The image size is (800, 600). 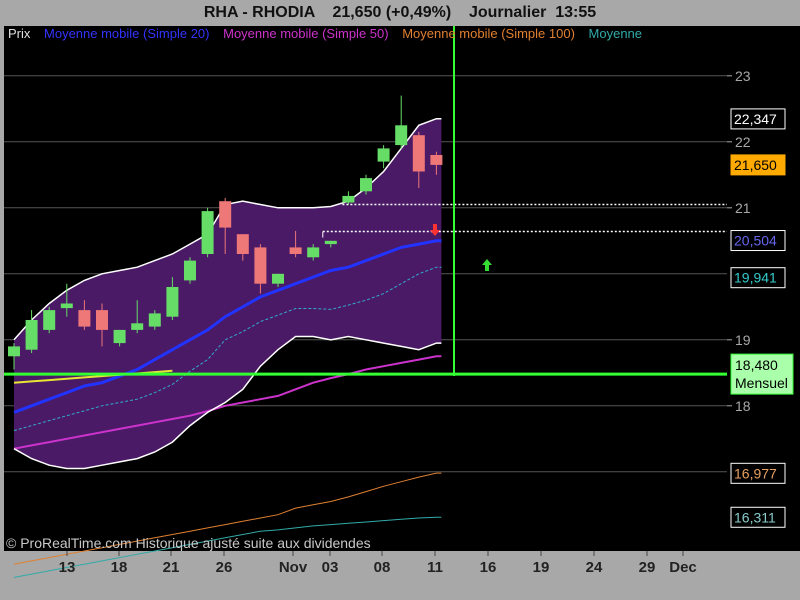 I want to click on period: Journalier 13:55, so click(x=532, y=12).